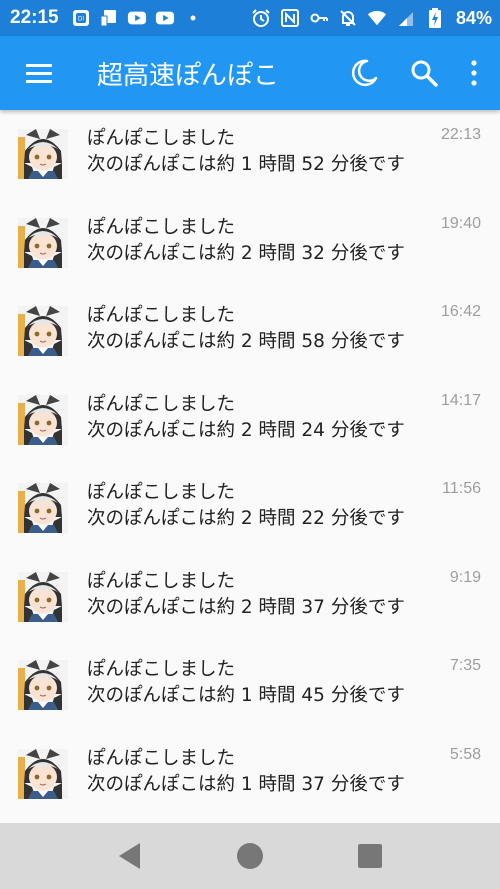  Describe the element at coordinates (246, 607) in the screenshot. I see `notification-body: 次のぽんぽこは約 2 時間 37 分後です` at that location.